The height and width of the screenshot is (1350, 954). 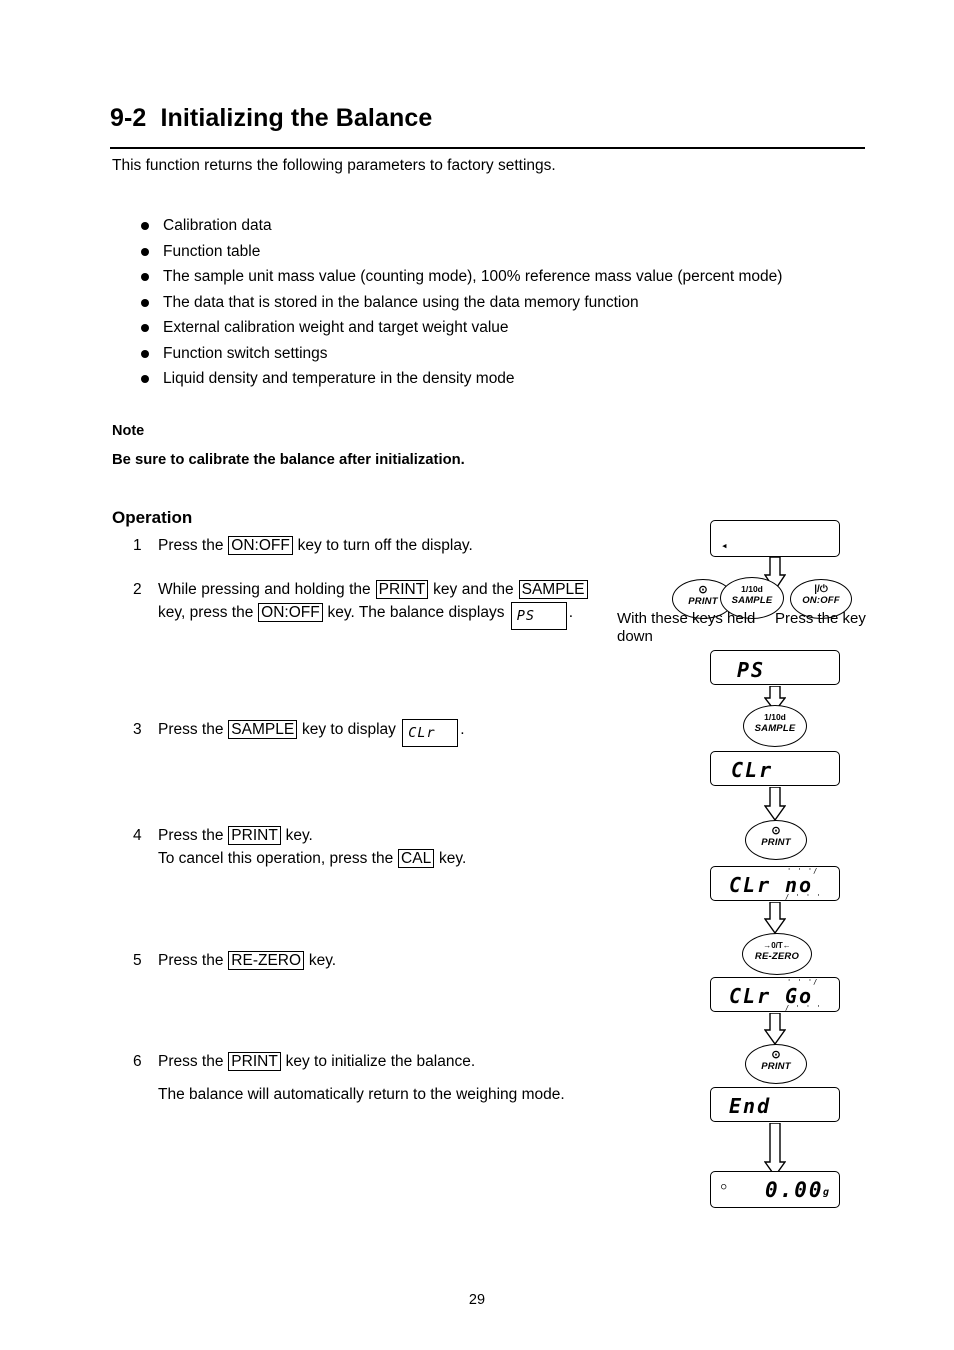 What do you see at coordinates (137, 545) in the screenshot?
I see `step-number: 1` at bounding box center [137, 545].